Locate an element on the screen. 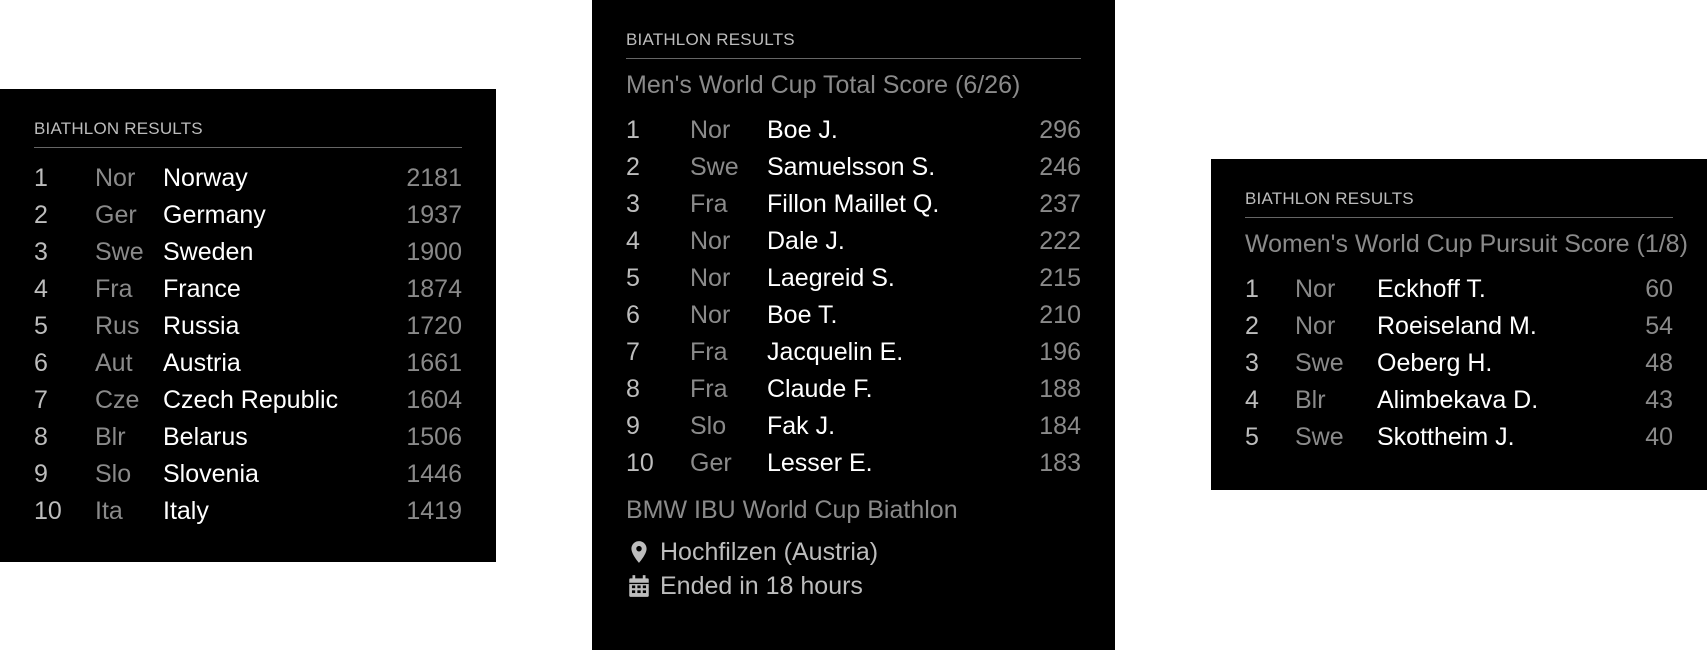 This screenshot has width=1707, height=650. name-cell: Fillon Maillet Q. is located at coordinates (853, 204).